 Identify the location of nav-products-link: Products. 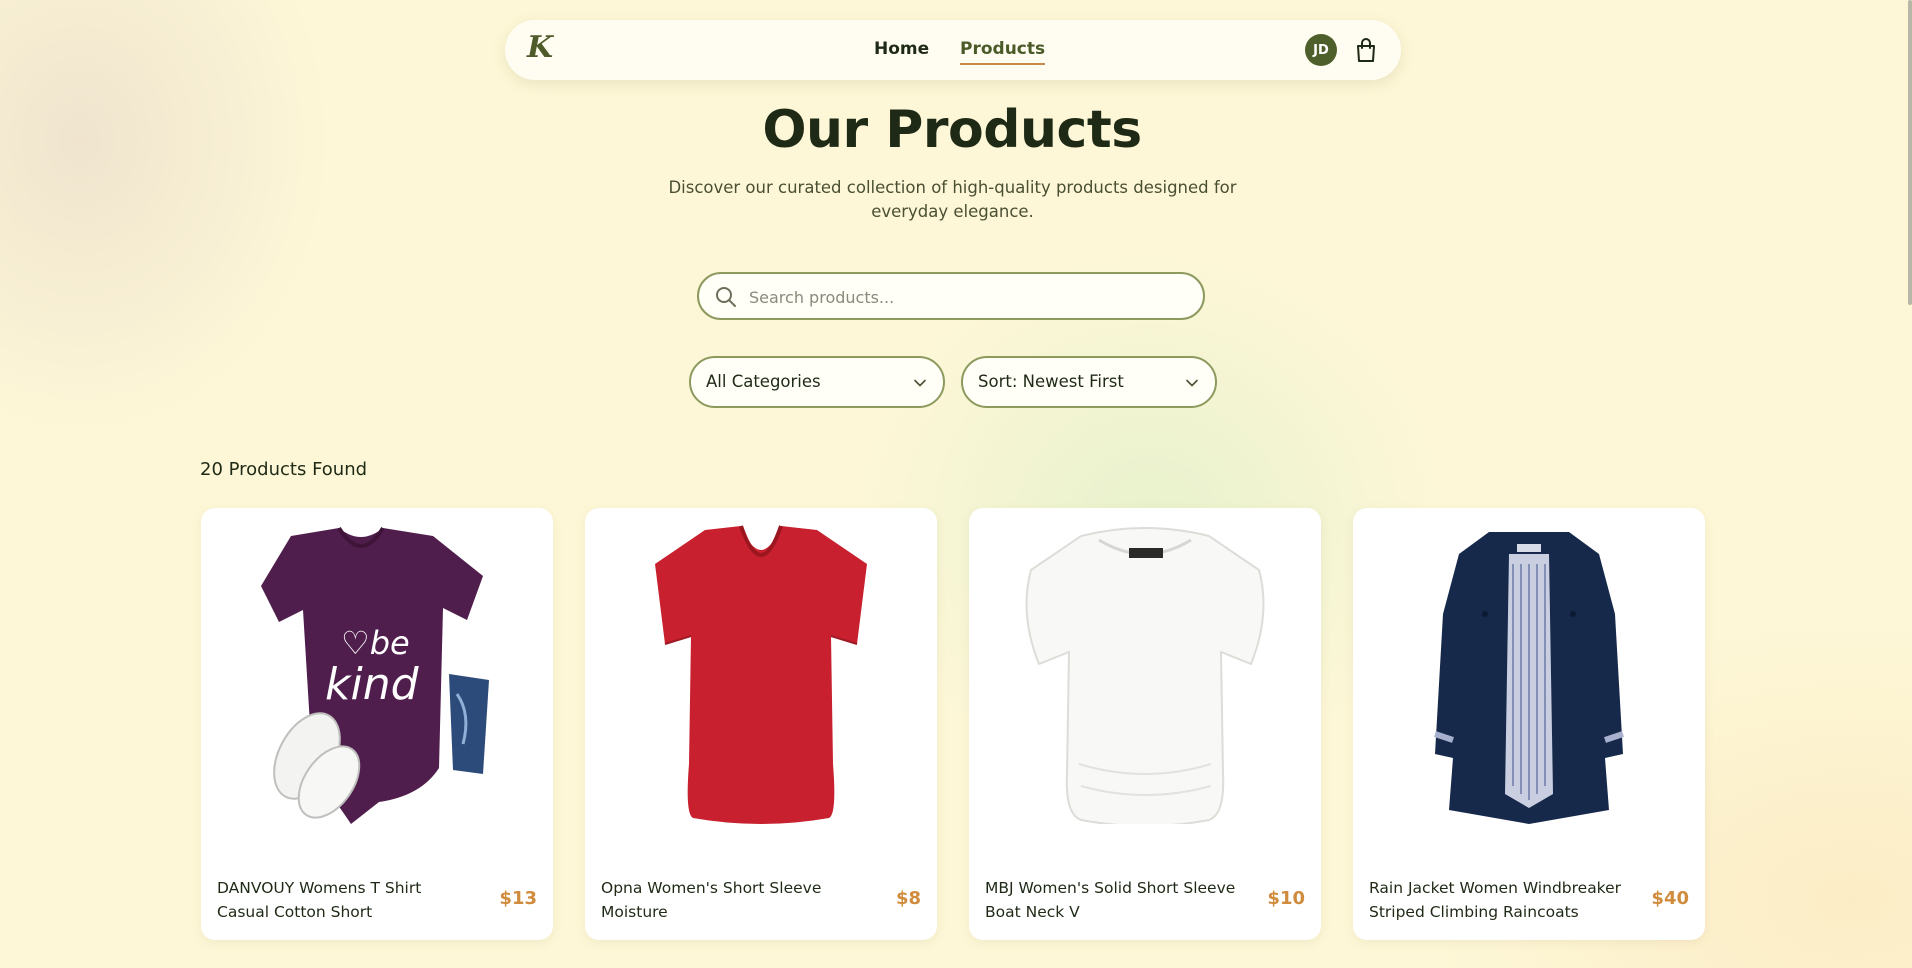
(1003, 52).